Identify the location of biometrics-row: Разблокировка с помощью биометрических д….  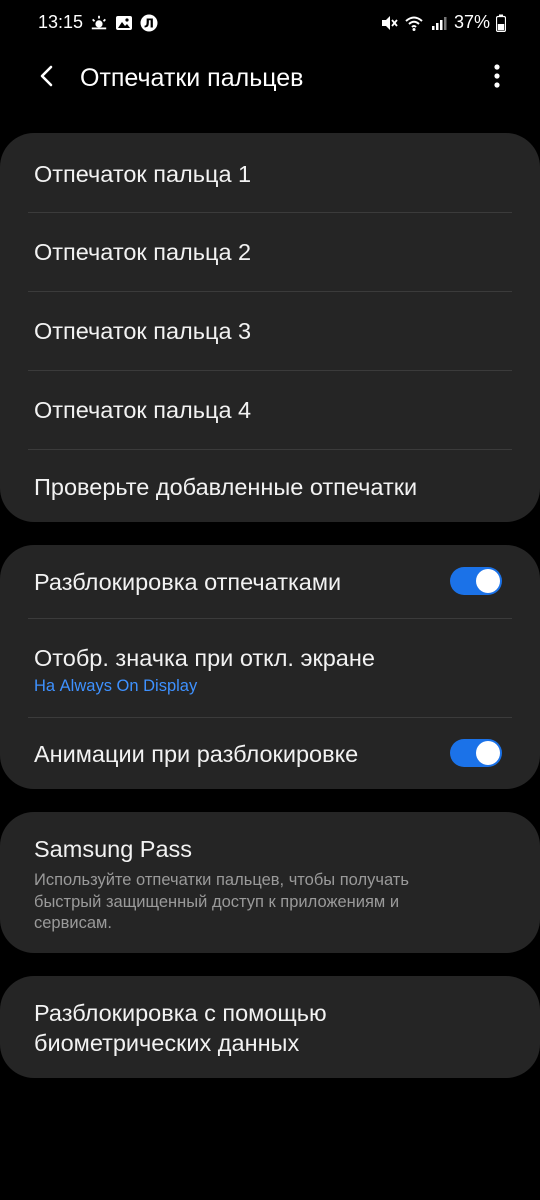
(270, 1017).